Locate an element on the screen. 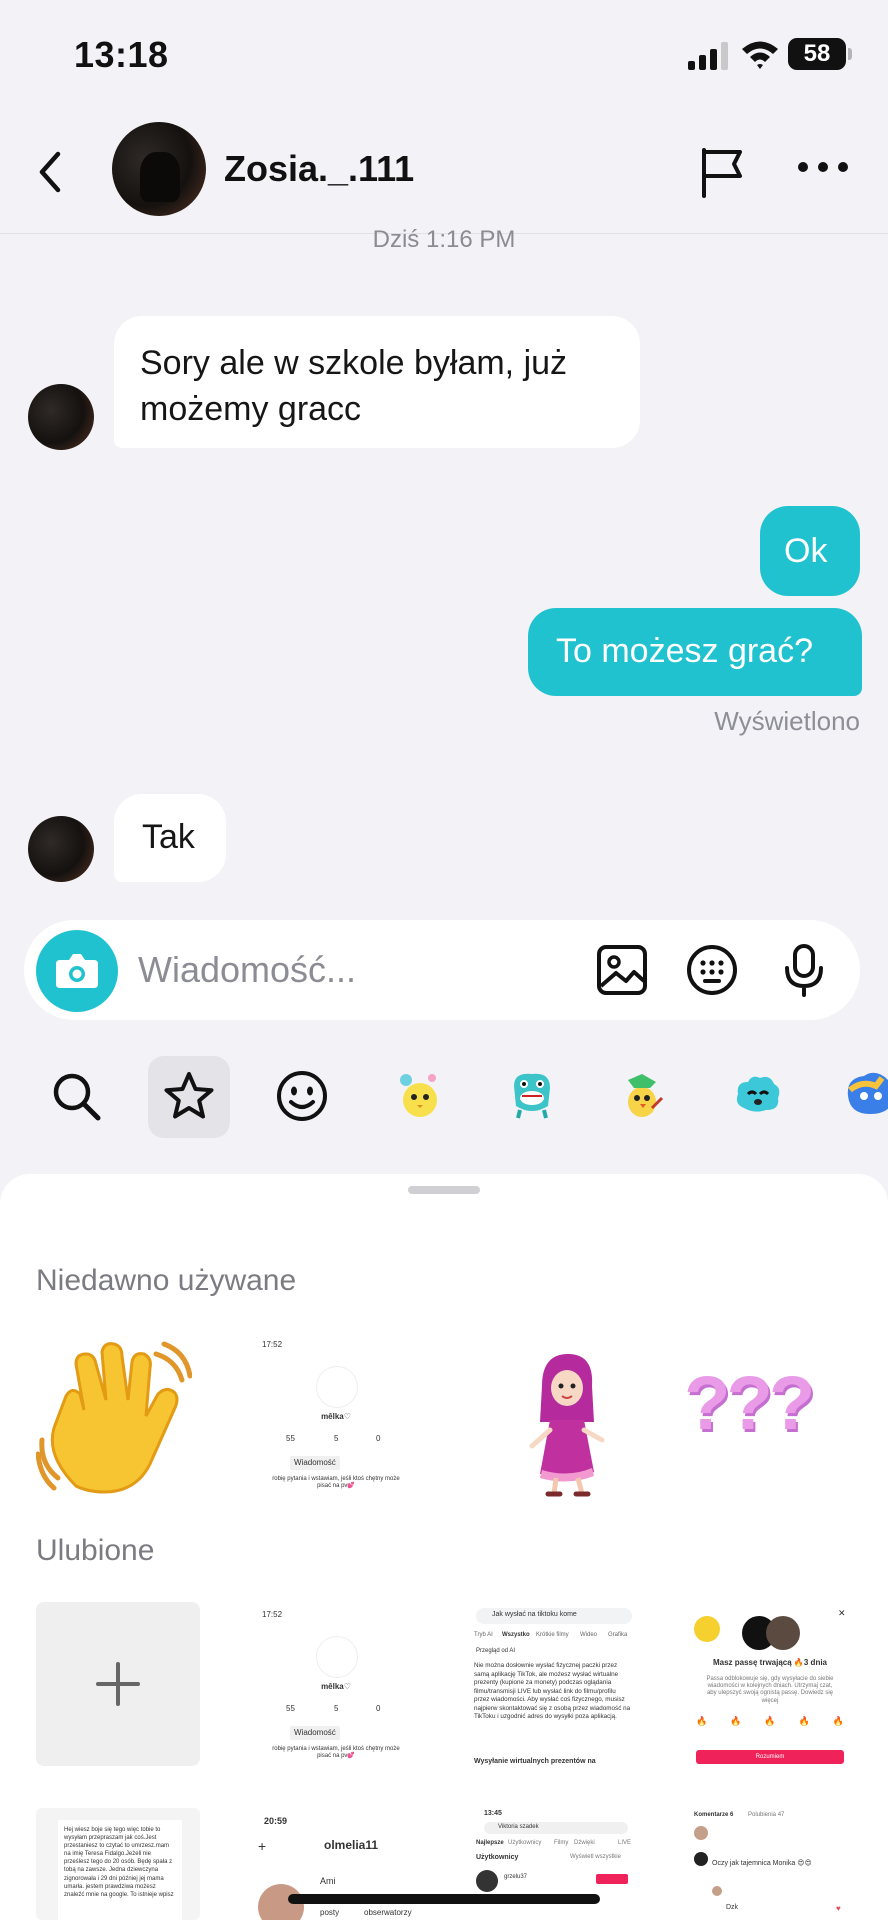 The height and width of the screenshot is (1920, 888). thumb-comment-text: Oczy jak tajemnica Monika 😍😍 is located at coordinates (762, 1863).